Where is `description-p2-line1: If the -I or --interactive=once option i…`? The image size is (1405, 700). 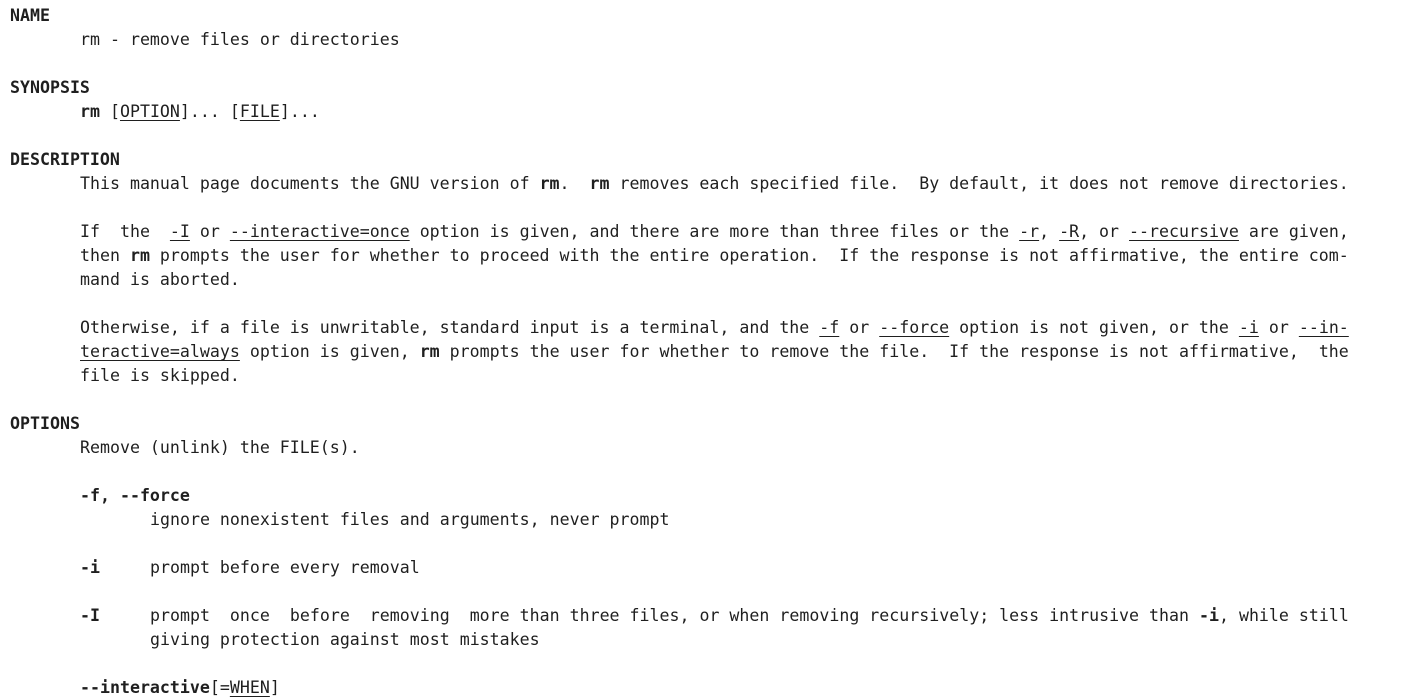 description-p2-line1: If the -I or --interactive=once option i… is located at coordinates (679, 232).